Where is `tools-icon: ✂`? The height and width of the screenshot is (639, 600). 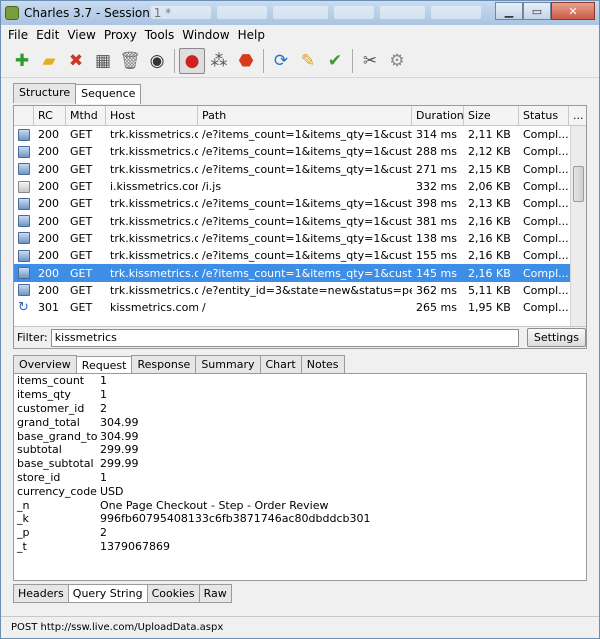 tools-icon: ✂ is located at coordinates (370, 61).